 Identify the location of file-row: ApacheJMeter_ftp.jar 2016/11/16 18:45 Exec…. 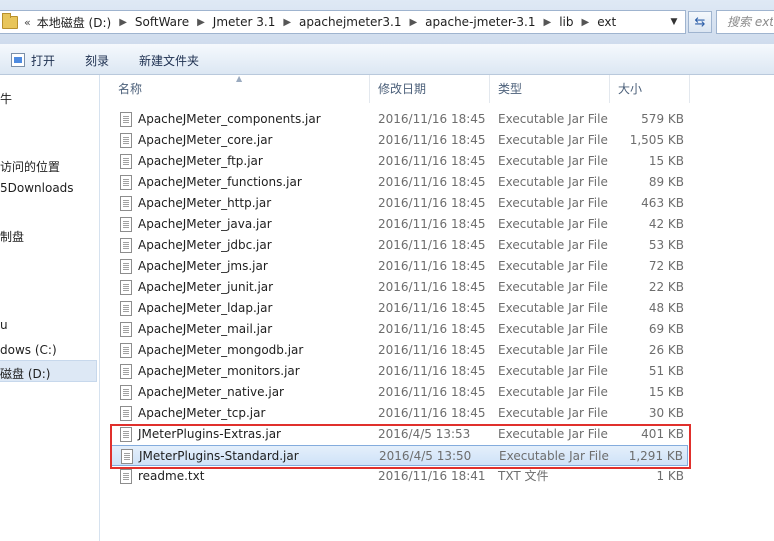
(399, 161).